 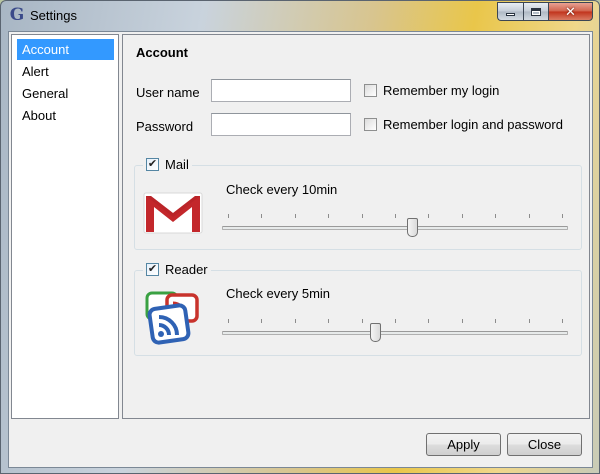 I want to click on maximize-button, so click(x=535, y=11).